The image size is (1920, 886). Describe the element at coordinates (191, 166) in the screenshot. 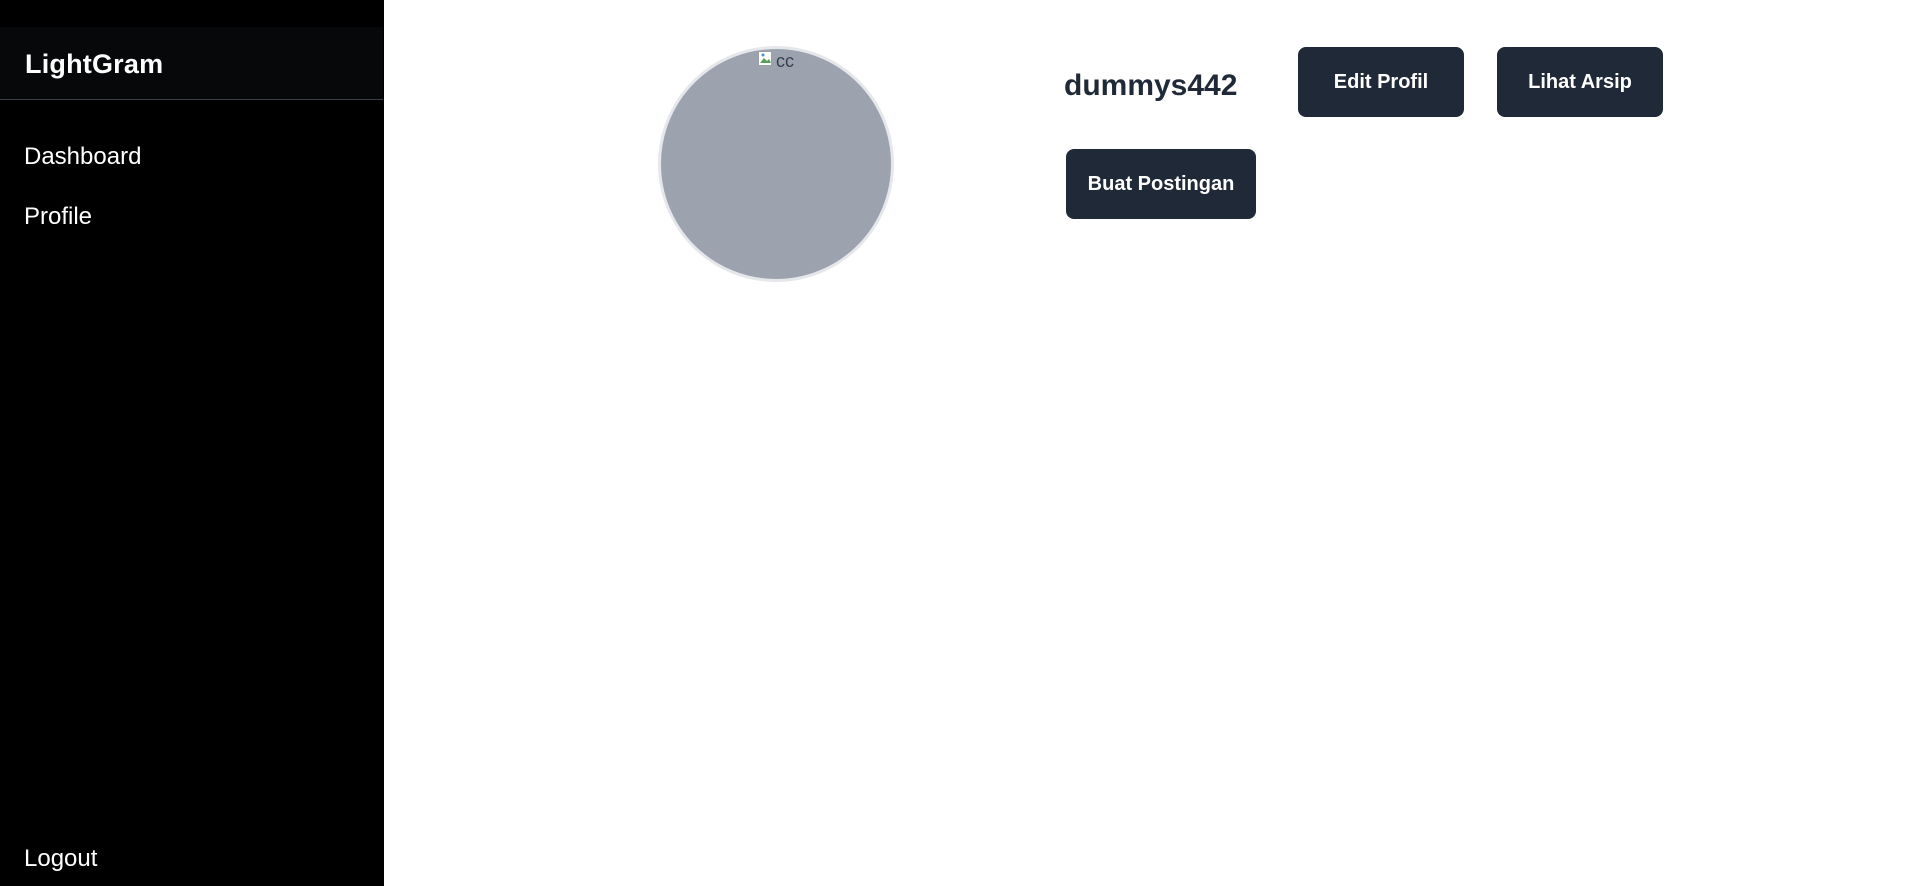

I see `sidebar-item-dashboard: Dashboard` at that location.